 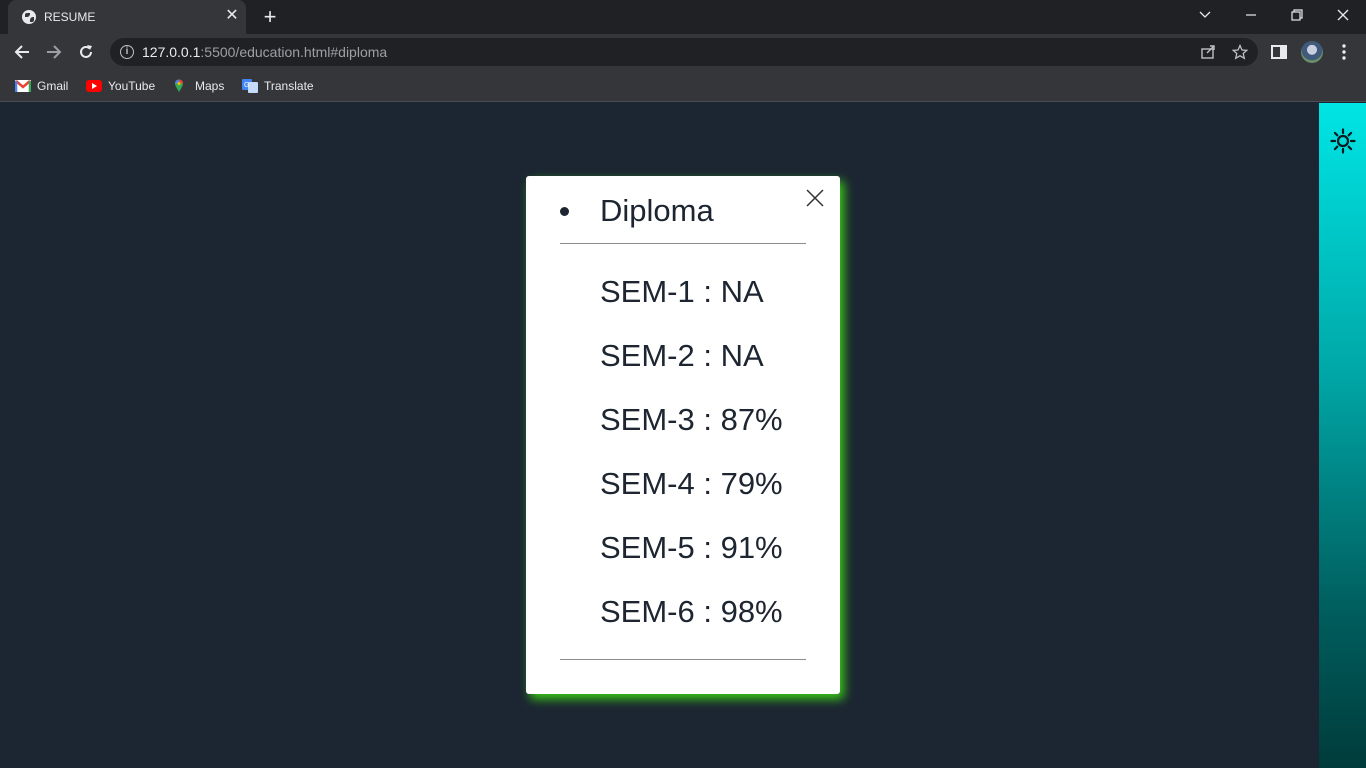 I want to click on profile-avatar, so click(x=1312, y=52).